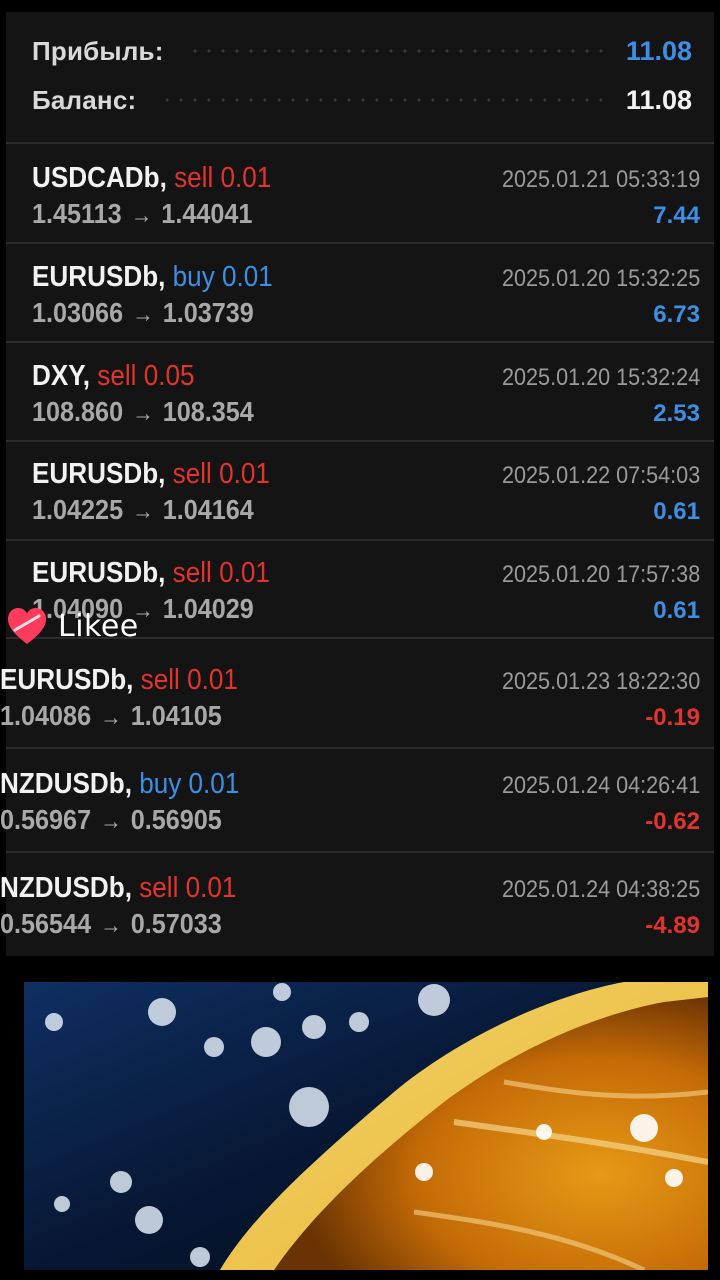 The image size is (720, 1280). Describe the element at coordinates (600, 785) in the screenshot. I see `trade-time: 2025.01.24 04:26:41` at that location.